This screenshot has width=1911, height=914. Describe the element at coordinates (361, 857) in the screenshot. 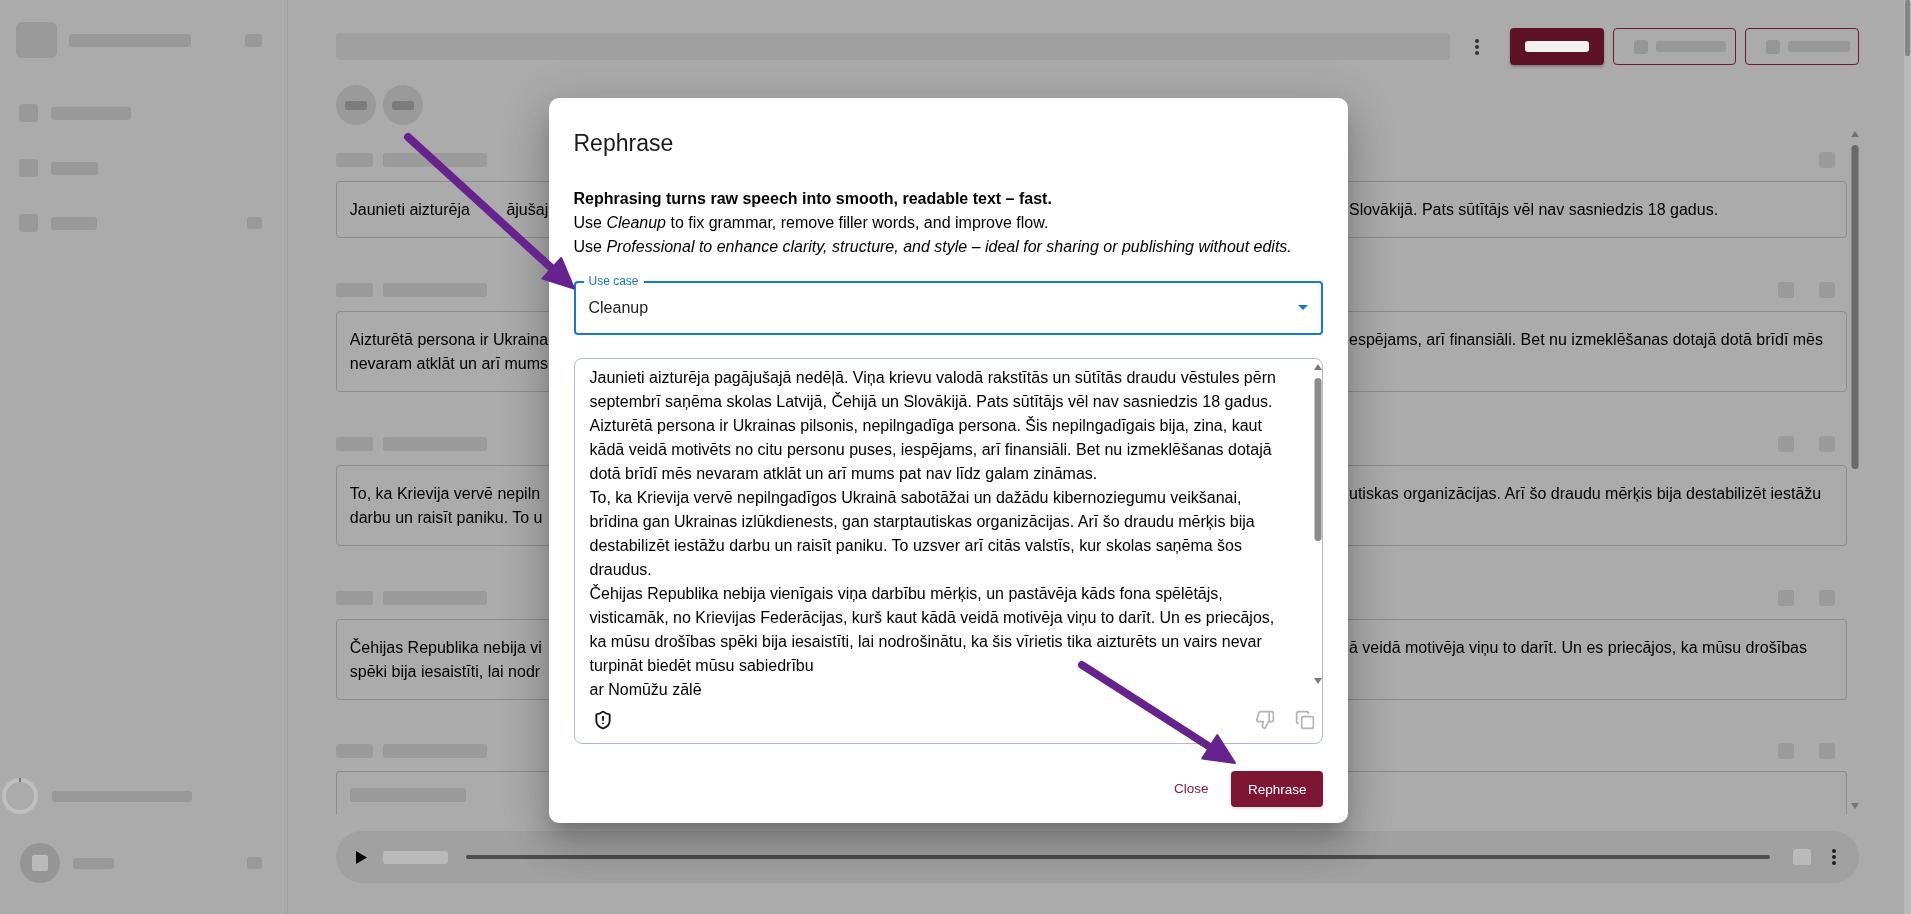

I see `play-icon` at that location.